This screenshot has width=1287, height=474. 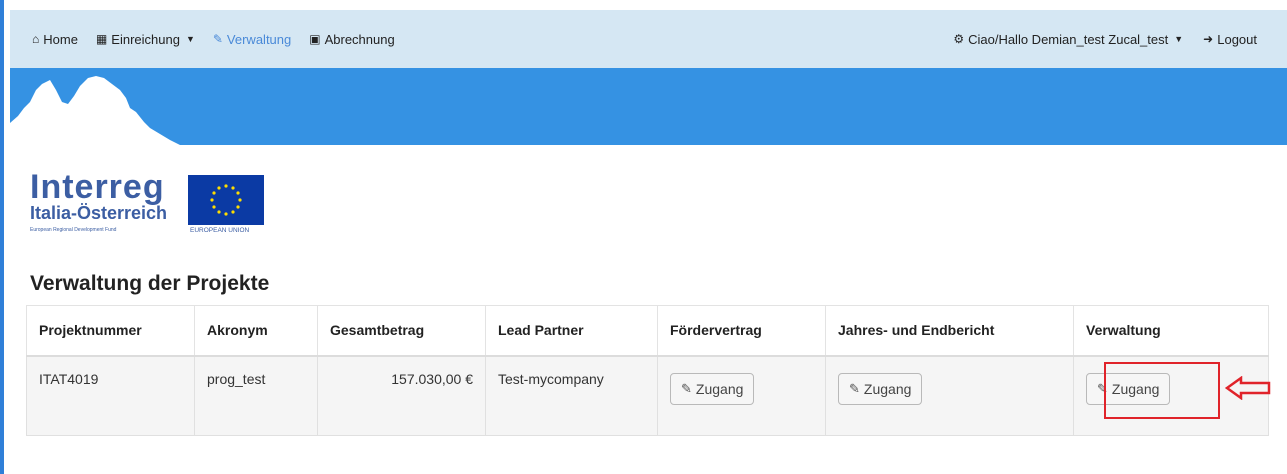 I want to click on nav-abrechnung-label: Abrechnung, so click(x=359, y=39).